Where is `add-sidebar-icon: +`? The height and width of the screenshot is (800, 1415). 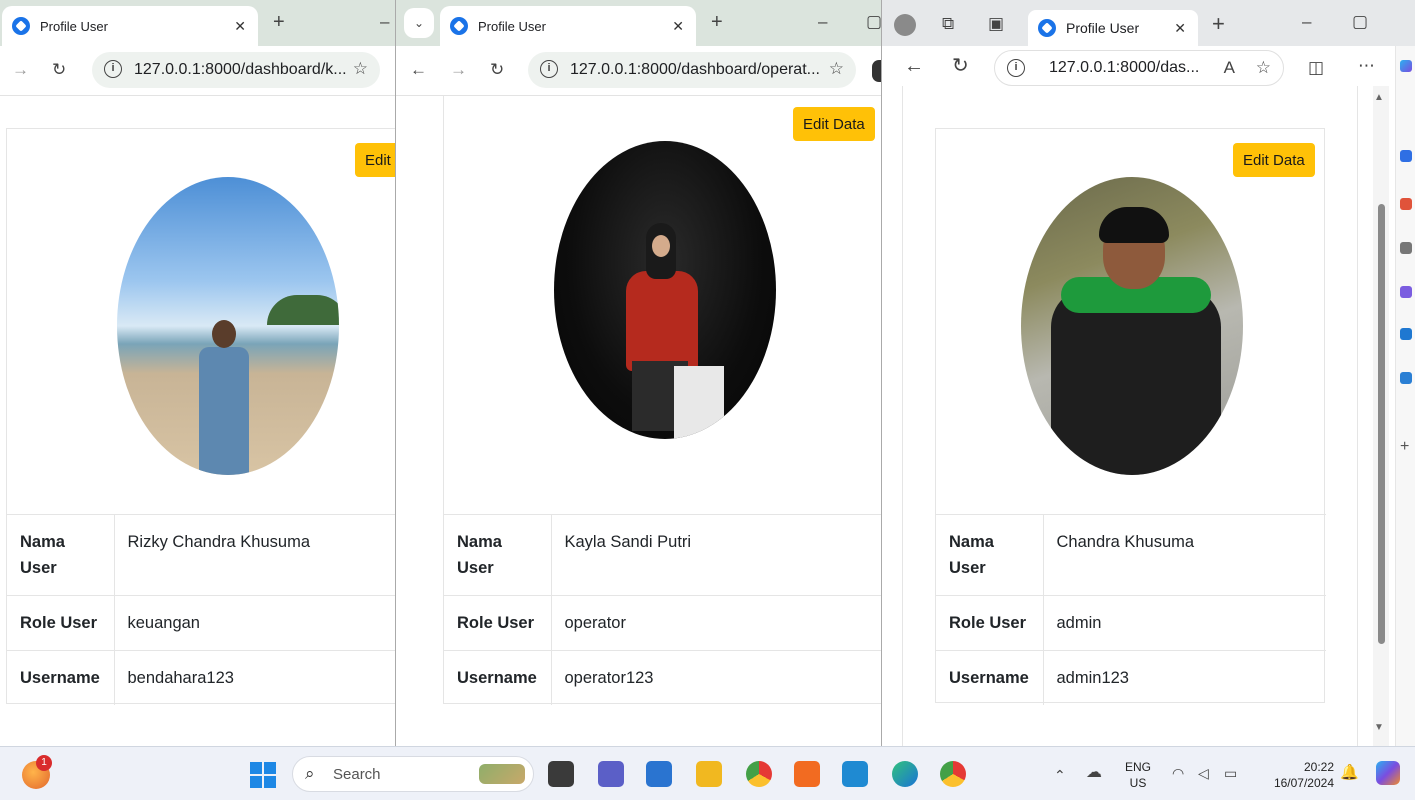
add-sidebar-icon: + is located at coordinates (1404, 447).